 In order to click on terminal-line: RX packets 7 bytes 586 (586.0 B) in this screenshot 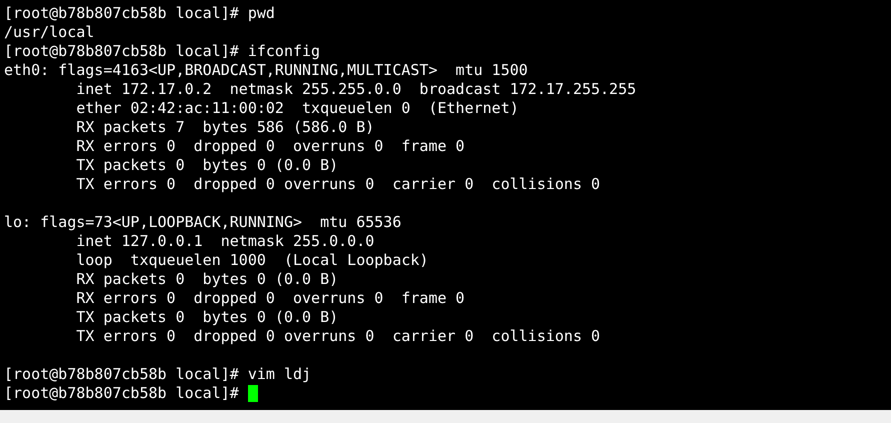, I will do `click(225, 127)`.